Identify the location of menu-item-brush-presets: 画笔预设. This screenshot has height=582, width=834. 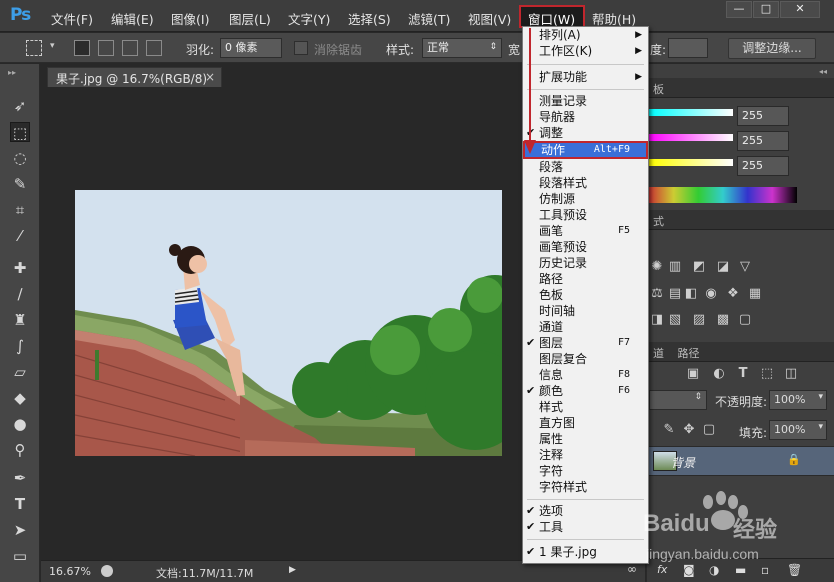
(585, 247).